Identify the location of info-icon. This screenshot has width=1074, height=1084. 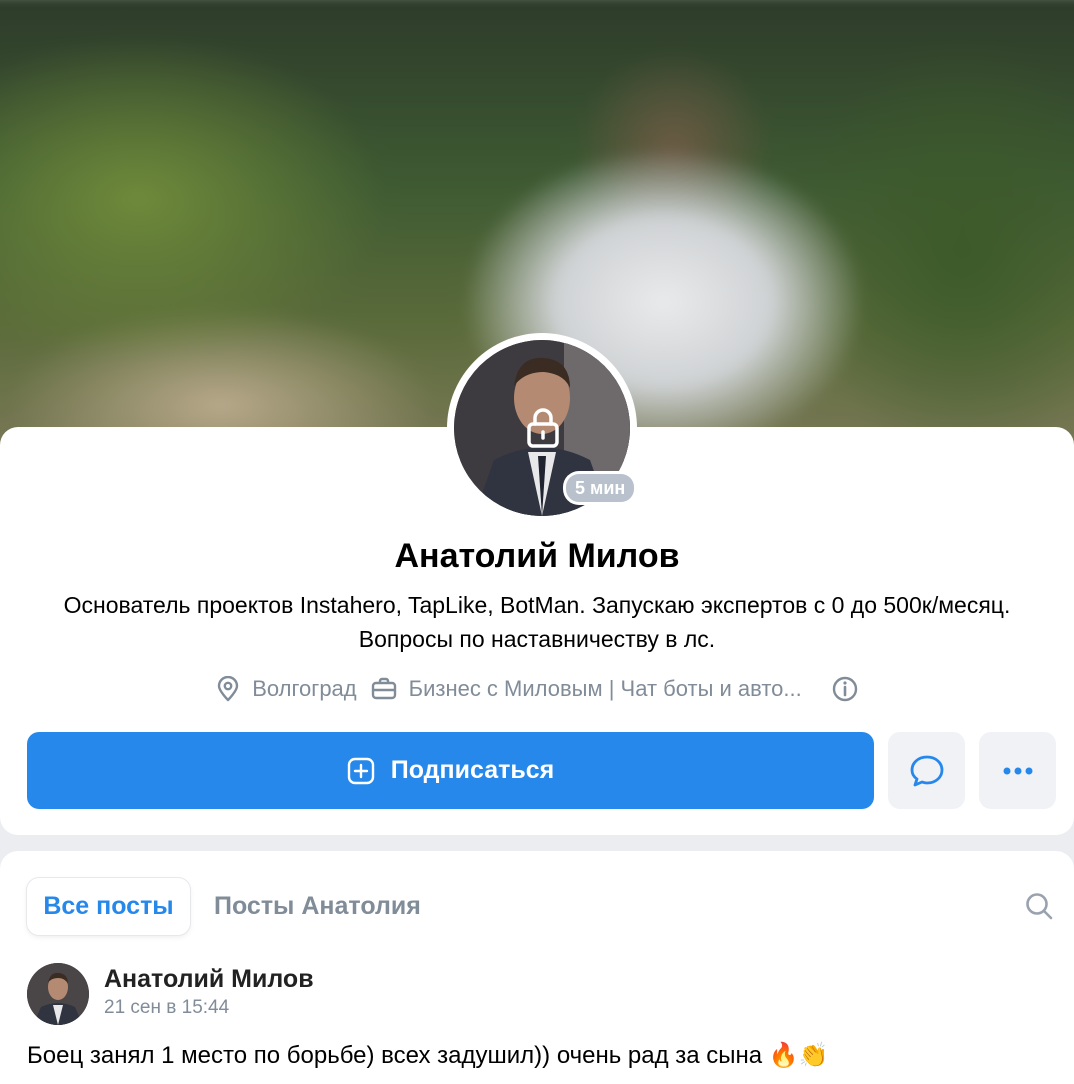
(845, 689).